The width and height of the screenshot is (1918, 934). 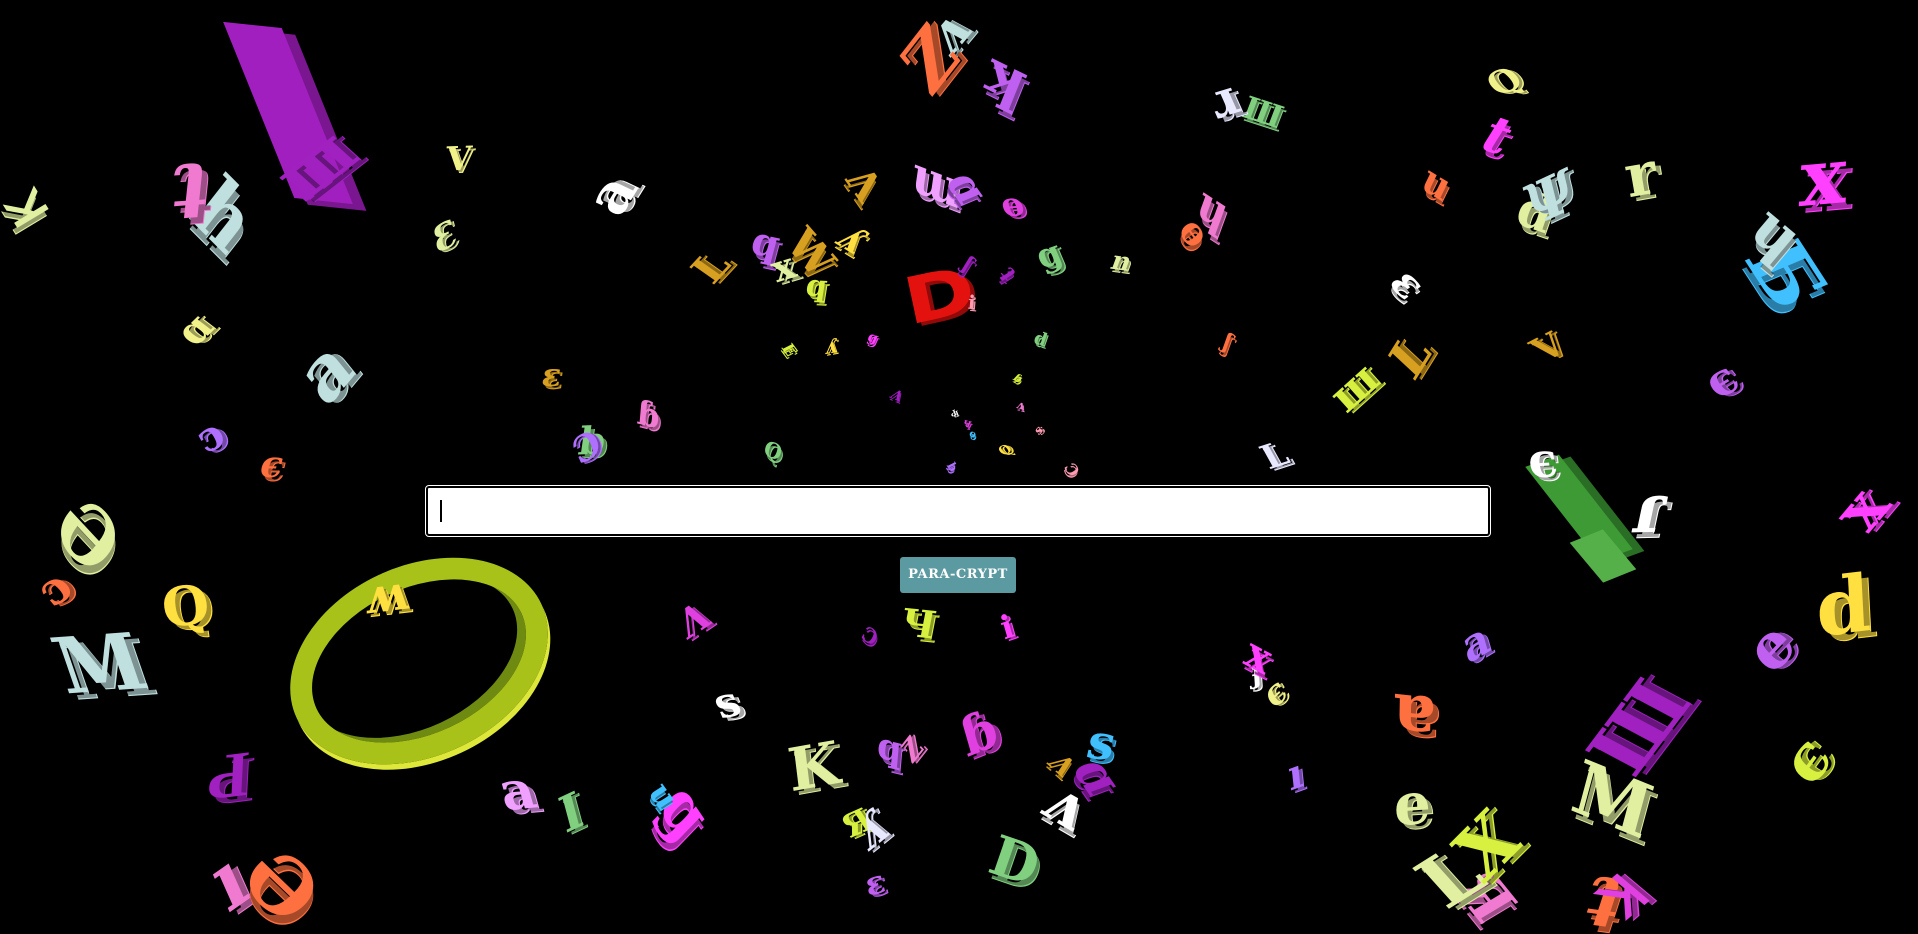 What do you see at coordinates (445, 237) in the screenshot?
I see `floating-letter: Ԑ` at bounding box center [445, 237].